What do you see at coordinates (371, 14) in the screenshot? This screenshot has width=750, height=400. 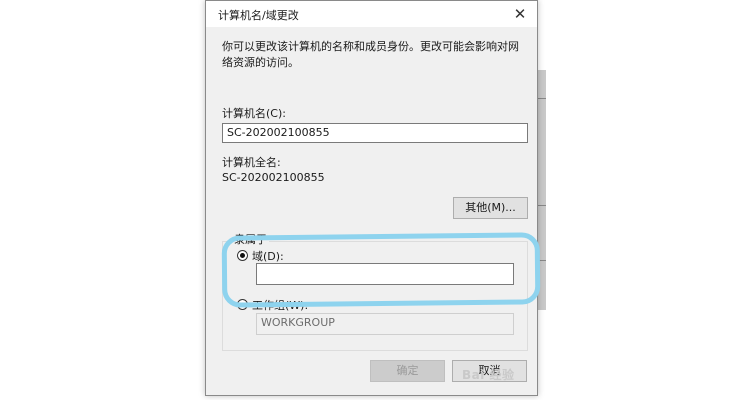 I see `title-bar: 计算机名/域更改 ✕` at bounding box center [371, 14].